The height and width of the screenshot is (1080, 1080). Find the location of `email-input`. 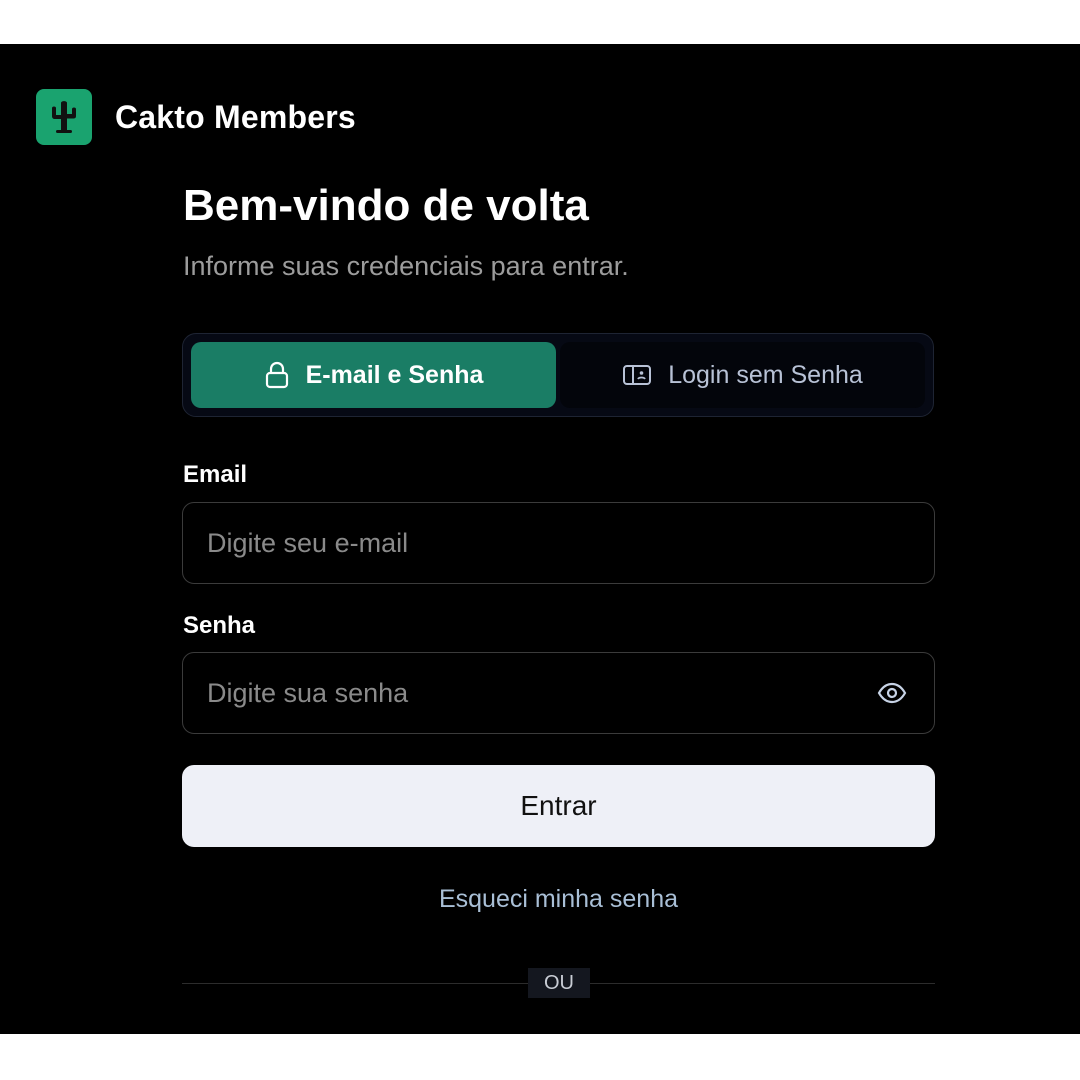

email-input is located at coordinates (558, 543).